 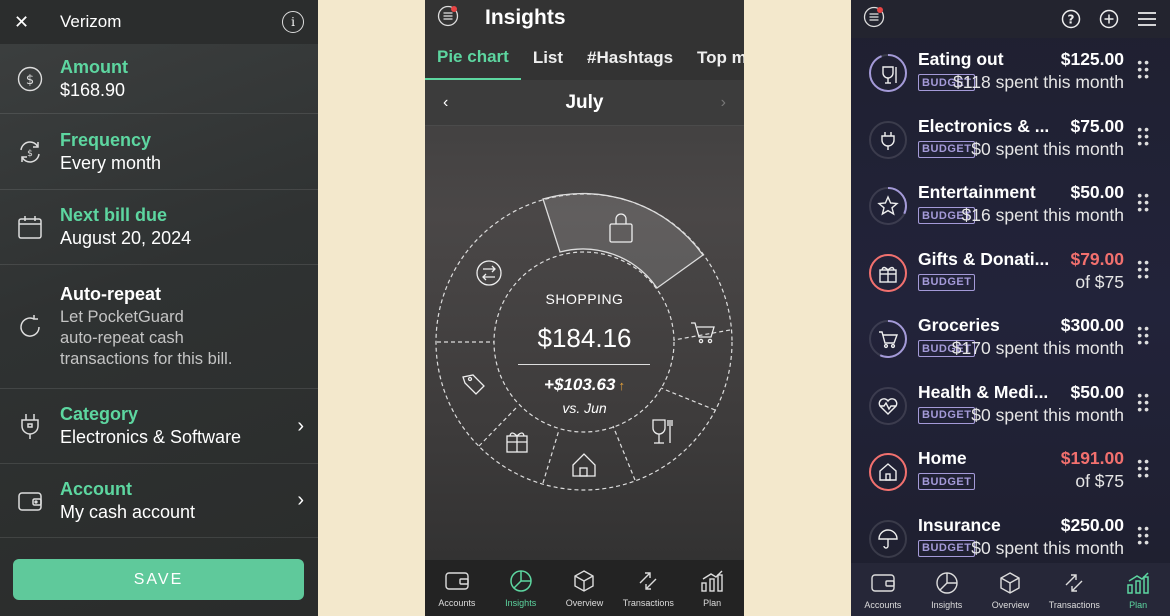 What do you see at coordinates (1037, 348) in the screenshot?
I see `category-spent: $170 spent this month` at bounding box center [1037, 348].